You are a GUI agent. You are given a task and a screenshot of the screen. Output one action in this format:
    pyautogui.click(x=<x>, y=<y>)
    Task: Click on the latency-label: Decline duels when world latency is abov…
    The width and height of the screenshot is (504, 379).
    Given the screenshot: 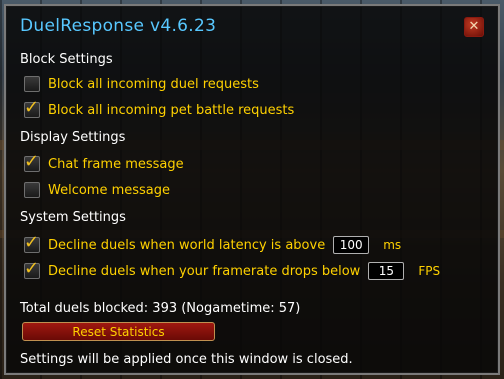 What is the action you would take?
    pyautogui.click(x=187, y=245)
    